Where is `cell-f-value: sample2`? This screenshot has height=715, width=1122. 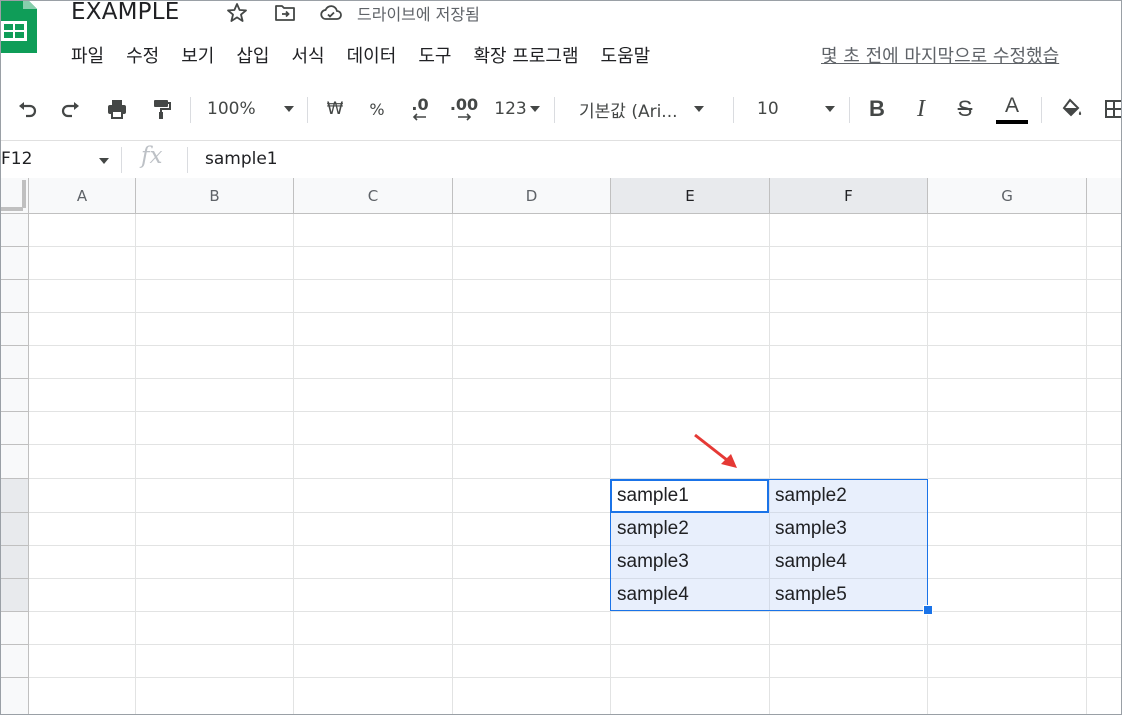 cell-f-value: sample2 is located at coordinates (811, 496).